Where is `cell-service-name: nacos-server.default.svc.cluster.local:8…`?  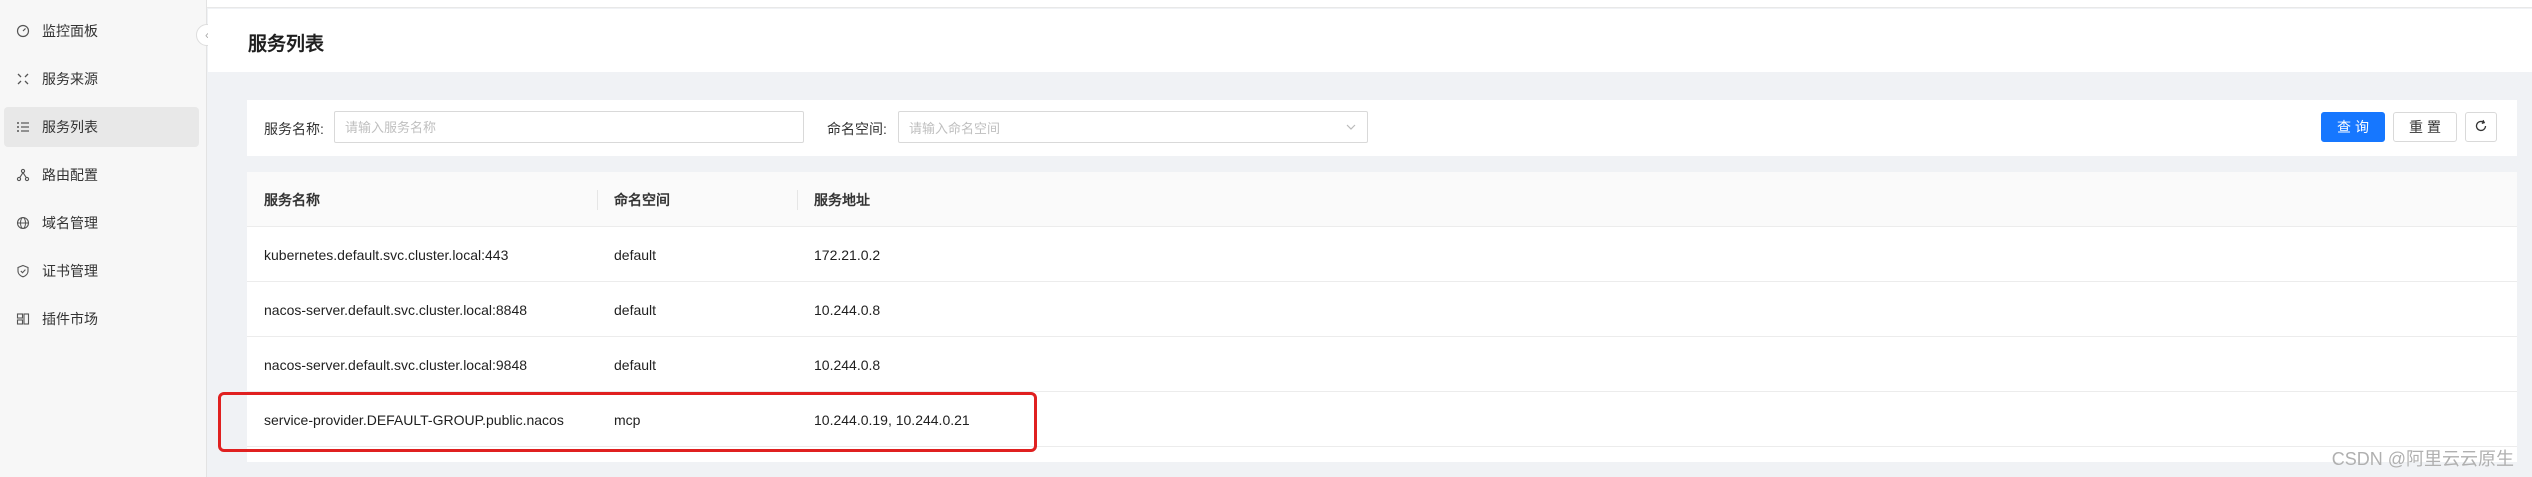
cell-service-name: nacos-server.default.svc.cluster.local:8… is located at coordinates (396, 309).